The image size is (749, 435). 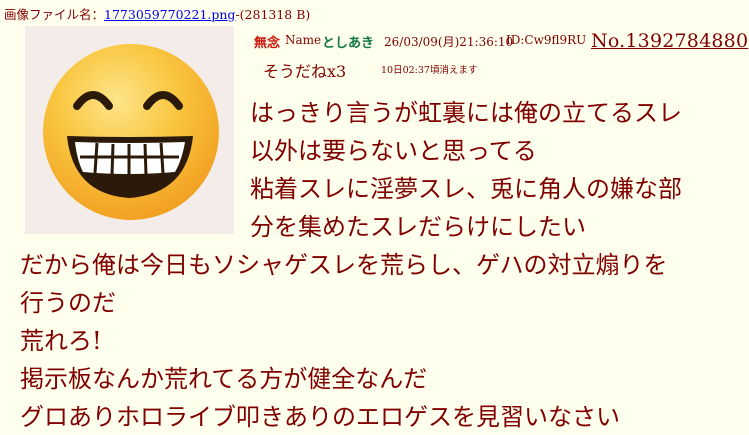 I want to click on post-line: はっきり言うが虹裏には俺の立てるスレ, so click(x=466, y=113).